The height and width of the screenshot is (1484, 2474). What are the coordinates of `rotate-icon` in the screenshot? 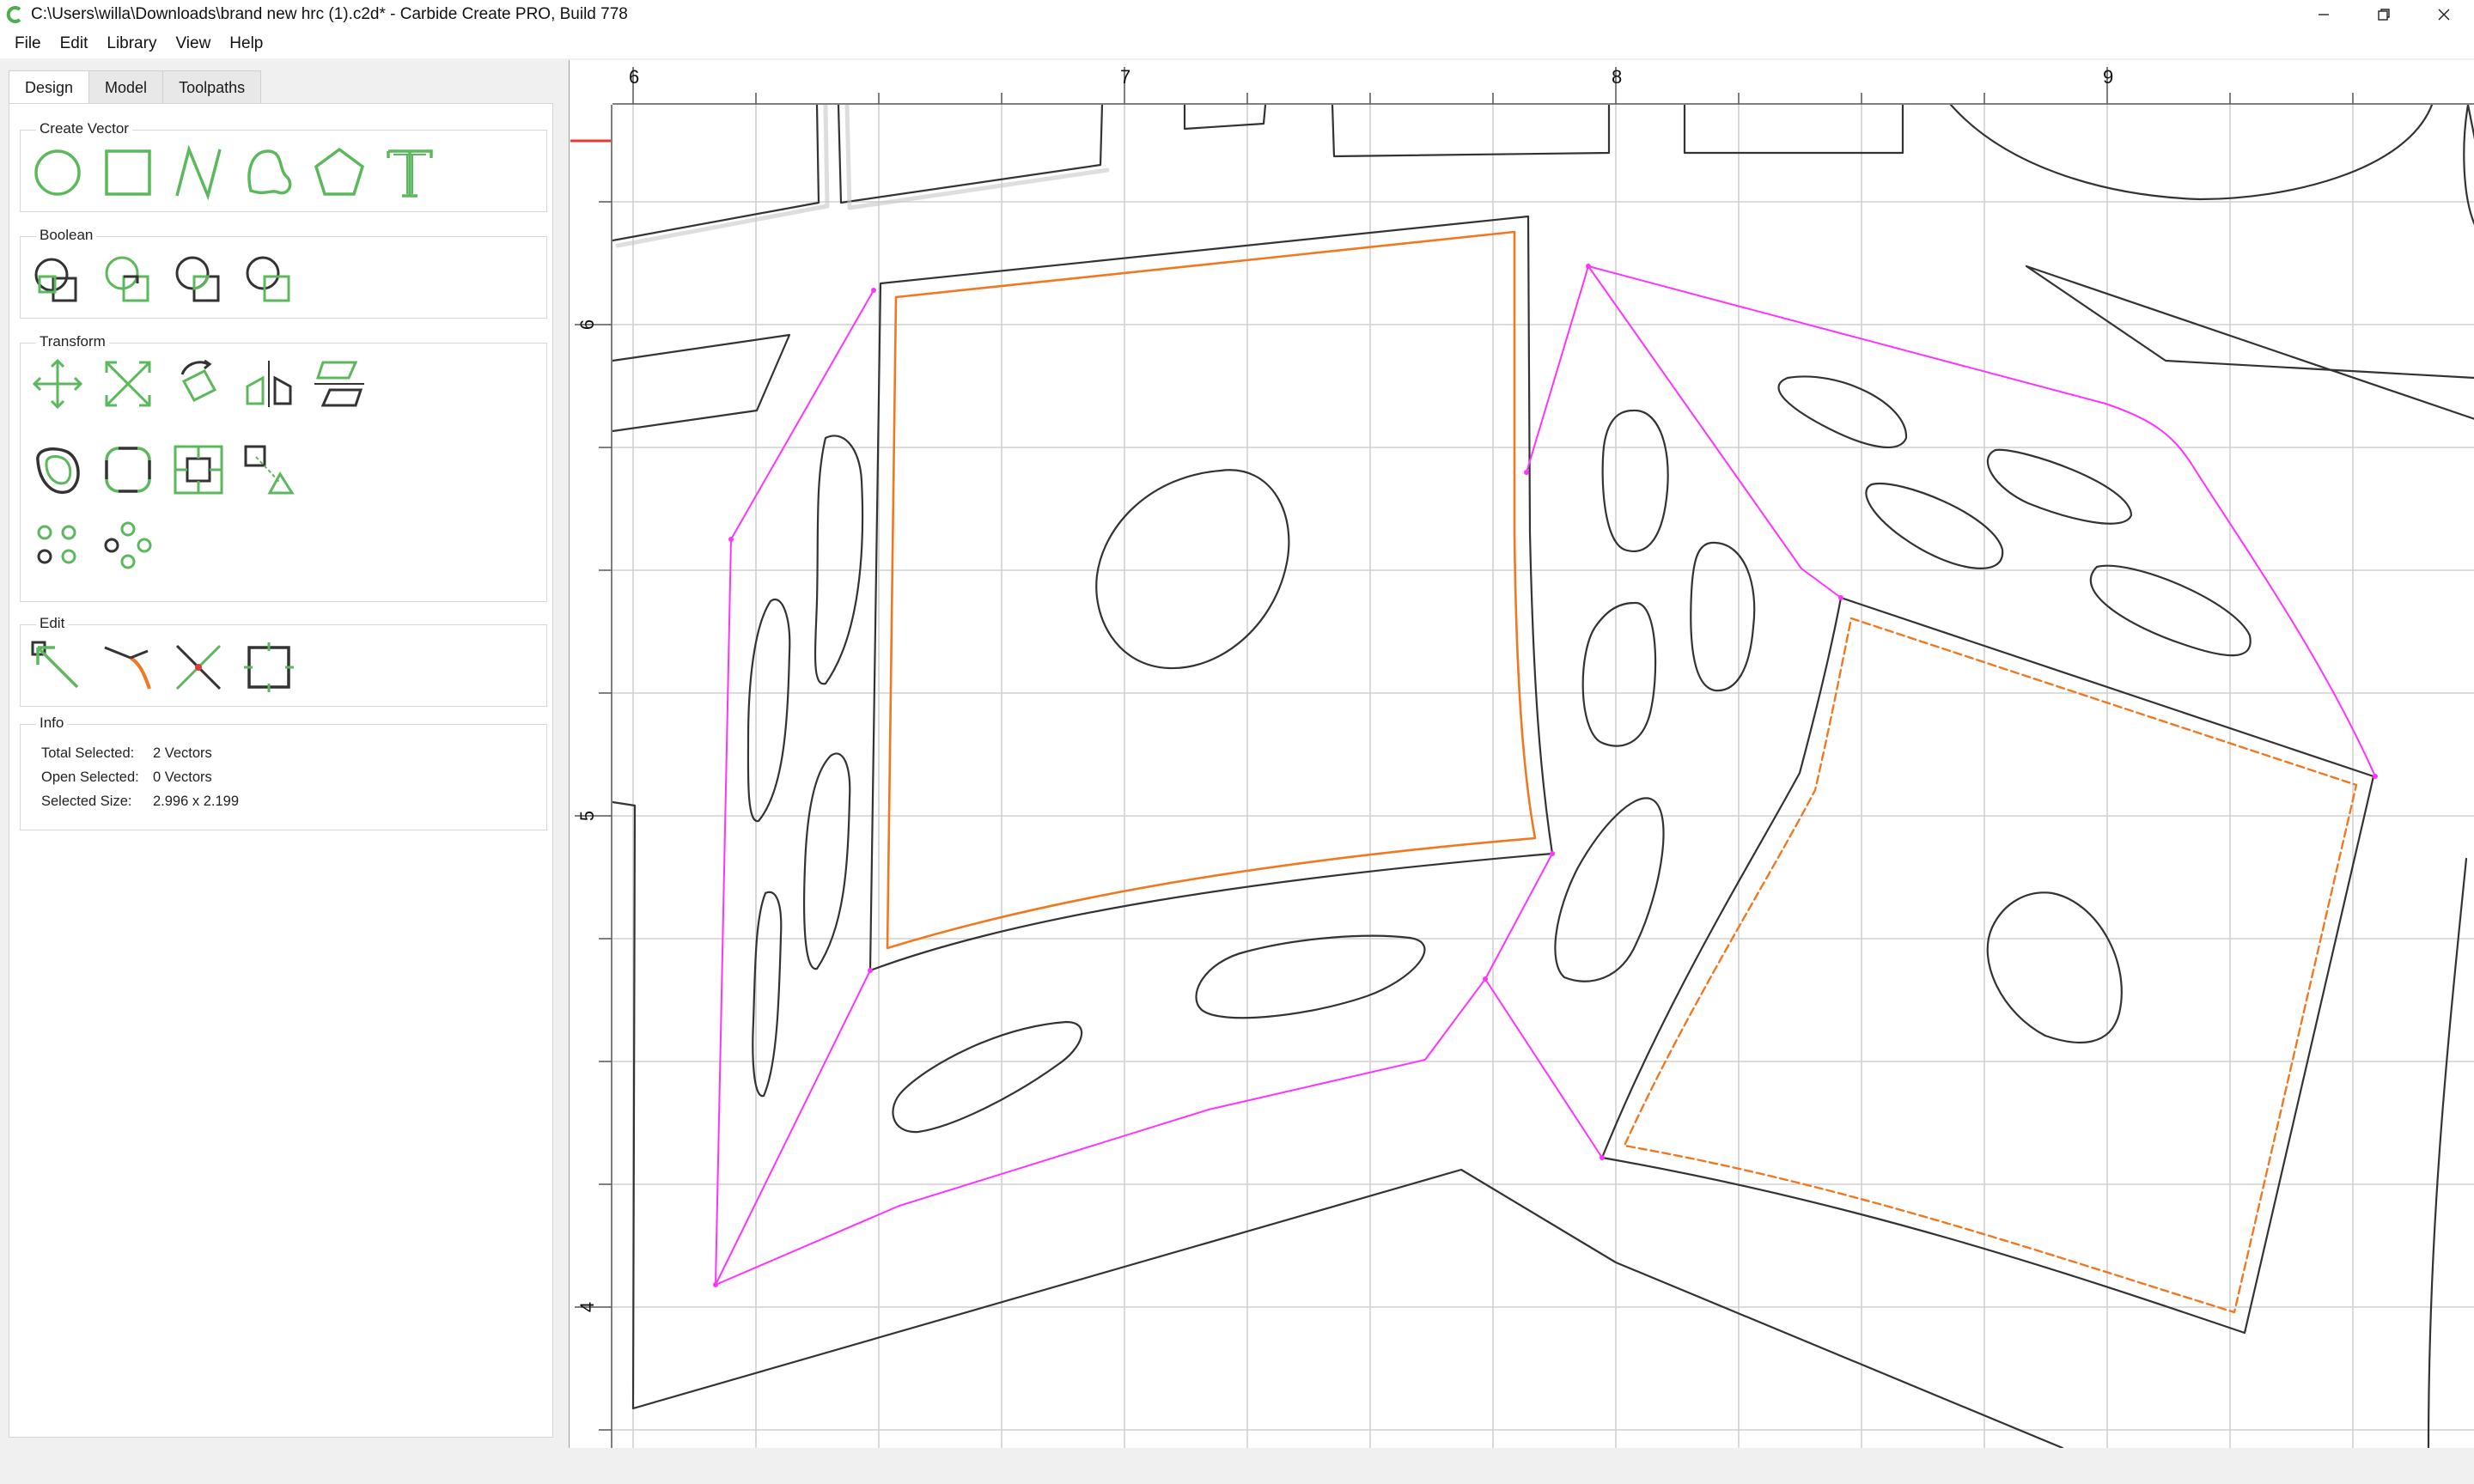 It's located at (198, 380).